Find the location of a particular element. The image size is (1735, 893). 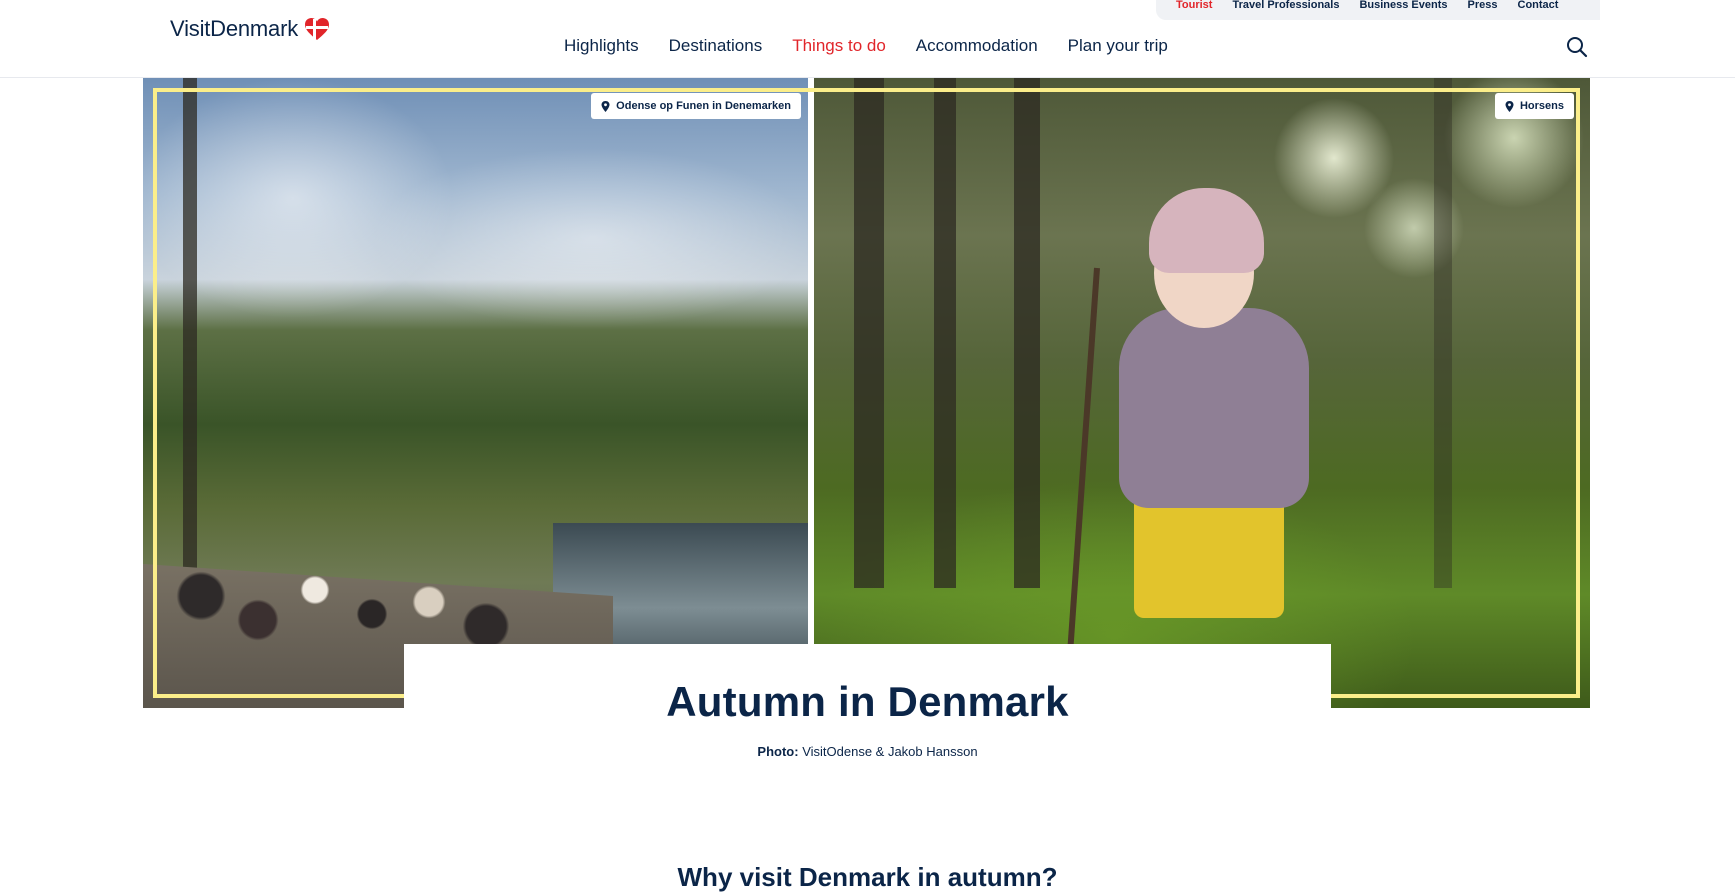

nav-item-things-to-do: Things to do is located at coordinates (839, 46).